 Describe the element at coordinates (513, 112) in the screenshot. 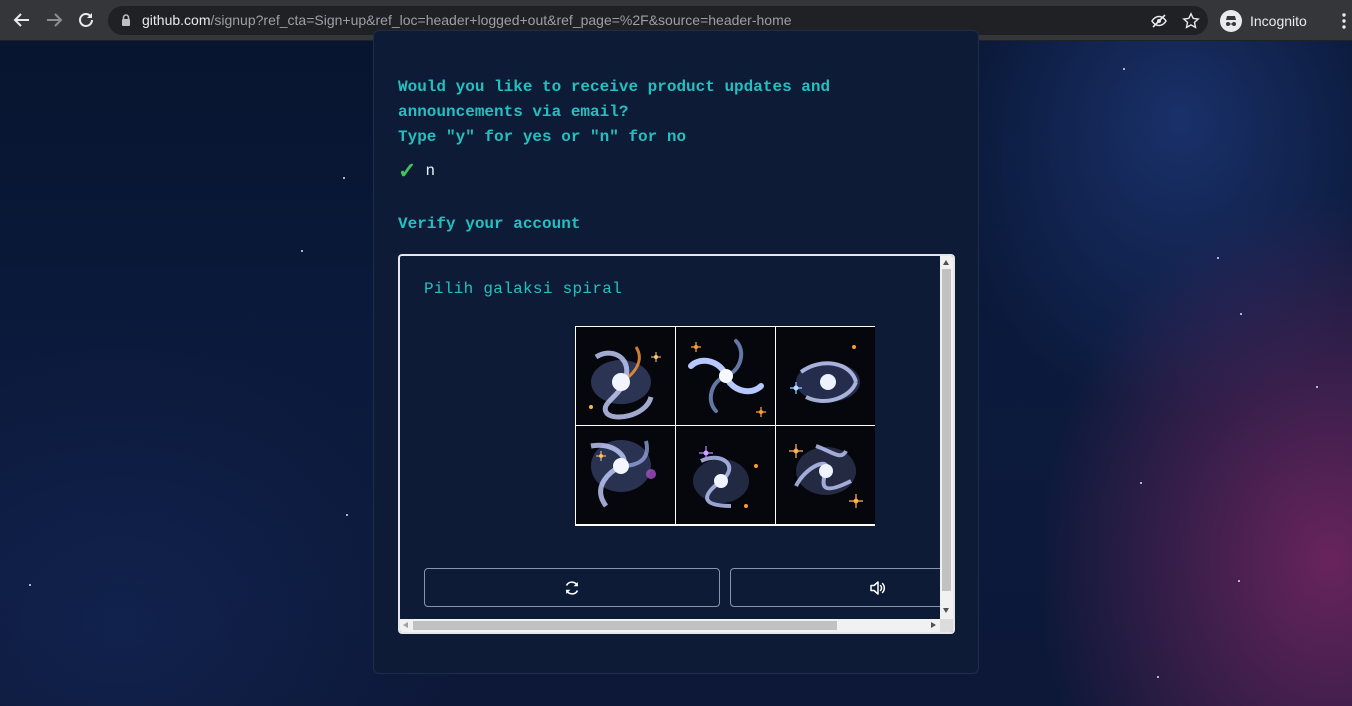

I see `question-line: announcements via email?` at that location.